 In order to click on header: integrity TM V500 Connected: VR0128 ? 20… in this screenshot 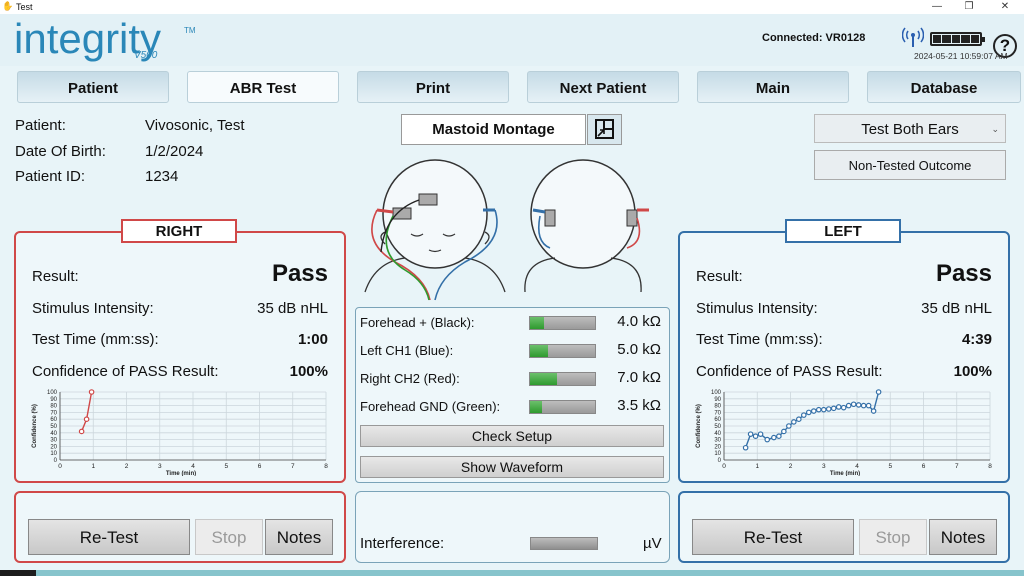, I will do `click(512, 40)`.